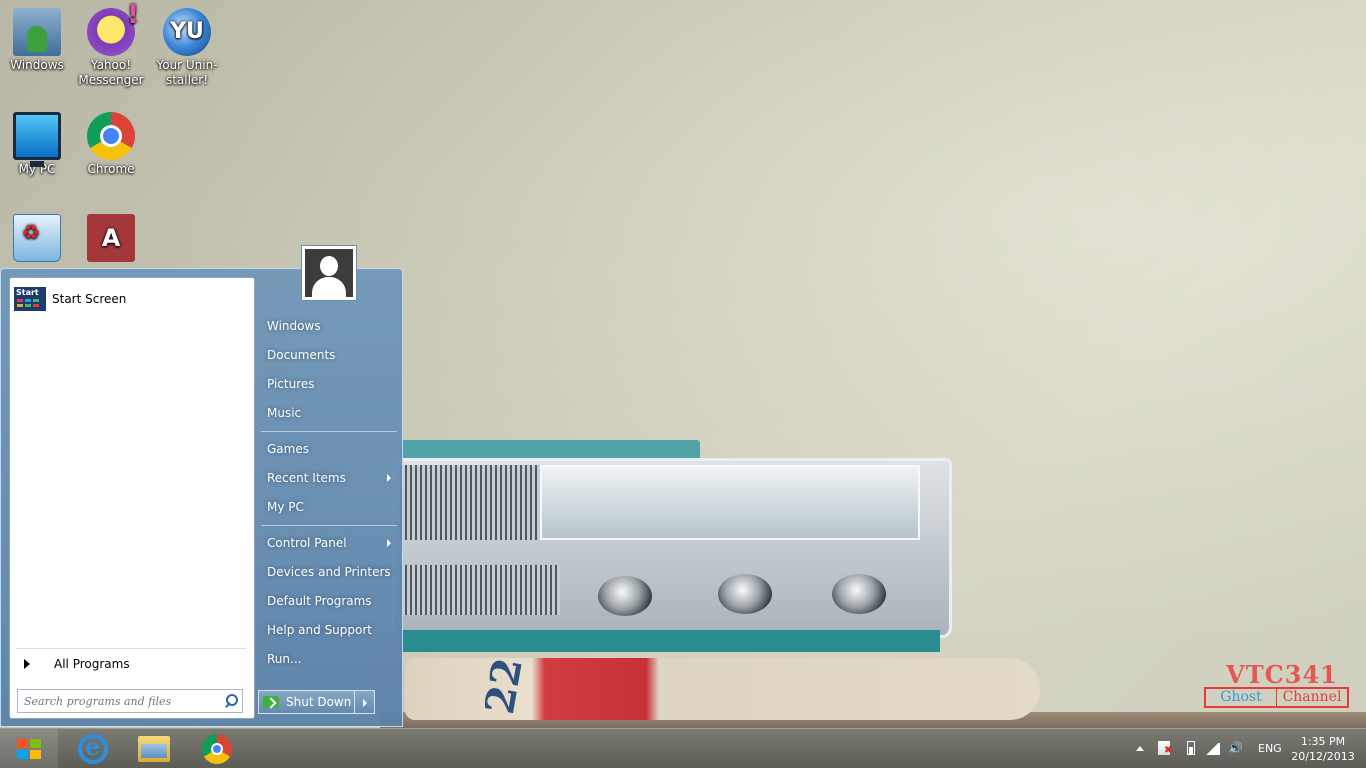 Image resolution: width=1366 pixels, height=768 pixels. Describe the element at coordinates (111, 169) in the screenshot. I see `desktop-icon-label: Chrome` at that location.